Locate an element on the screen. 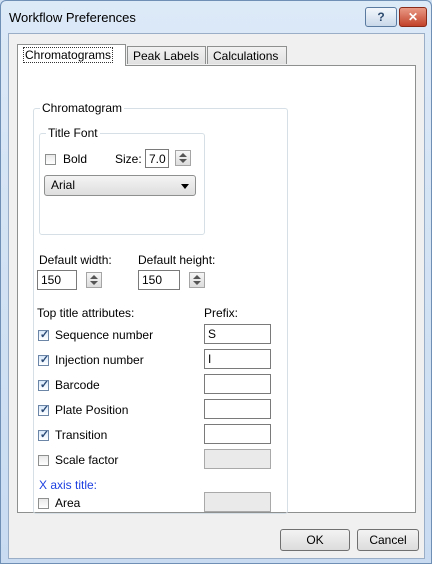 The width and height of the screenshot is (432, 564). injection-number-checkbox: ✓ is located at coordinates (44, 360).